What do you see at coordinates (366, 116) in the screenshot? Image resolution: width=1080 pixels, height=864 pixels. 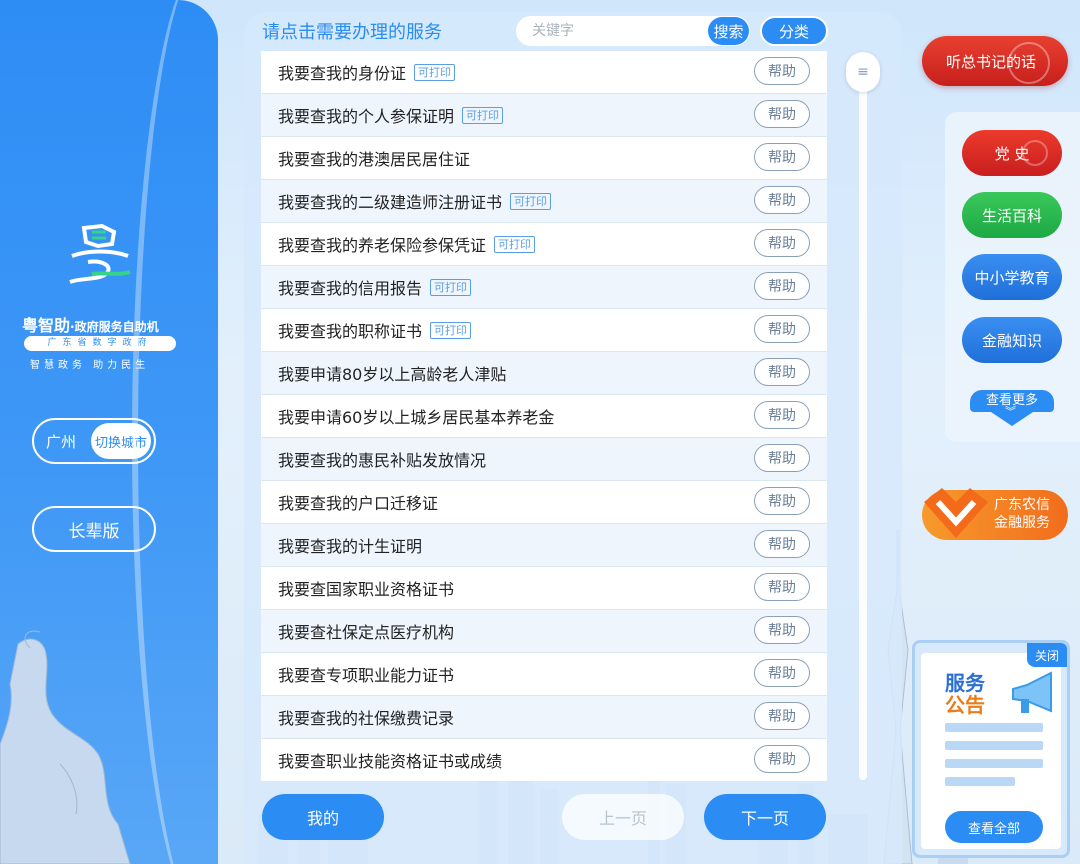 I see `service-label: 我要查我的个人参保证明` at bounding box center [366, 116].